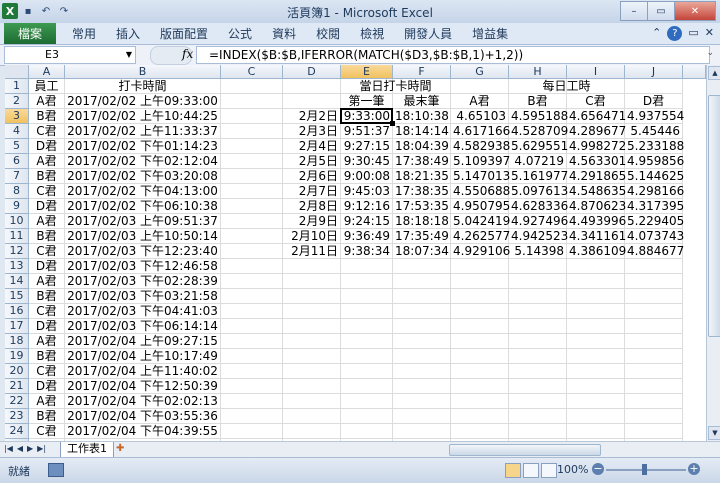 The image size is (720, 483). What do you see at coordinates (17, 371) in the screenshot?
I see `row-header: 20` at bounding box center [17, 371].